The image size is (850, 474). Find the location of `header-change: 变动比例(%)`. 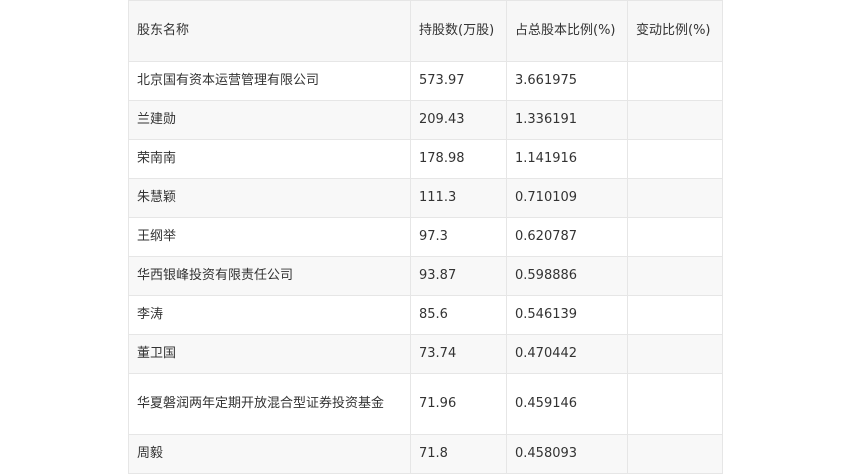

header-change: 变动比例(%) is located at coordinates (675, 31).